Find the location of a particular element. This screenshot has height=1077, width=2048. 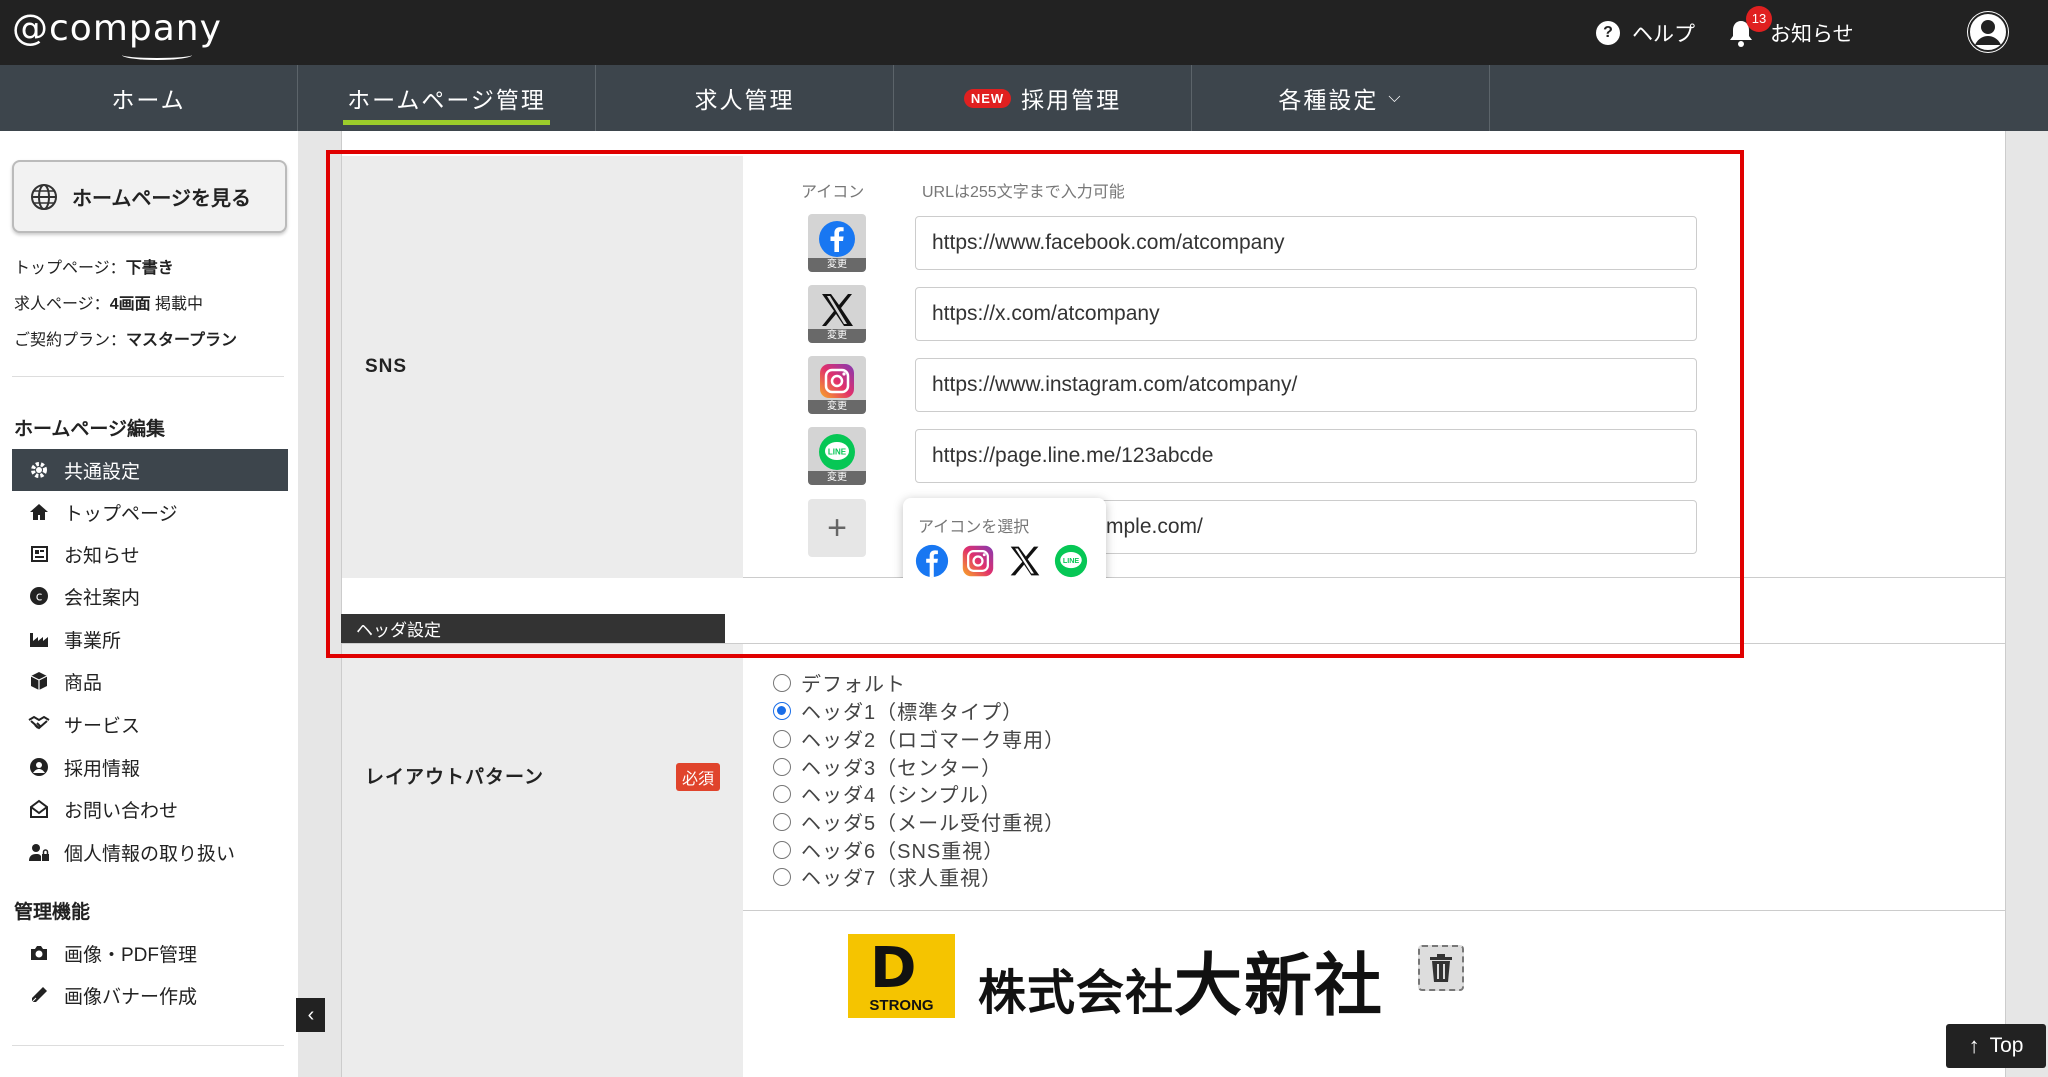

radio-option-default: デフォルト is located at coordinates (839, 682).